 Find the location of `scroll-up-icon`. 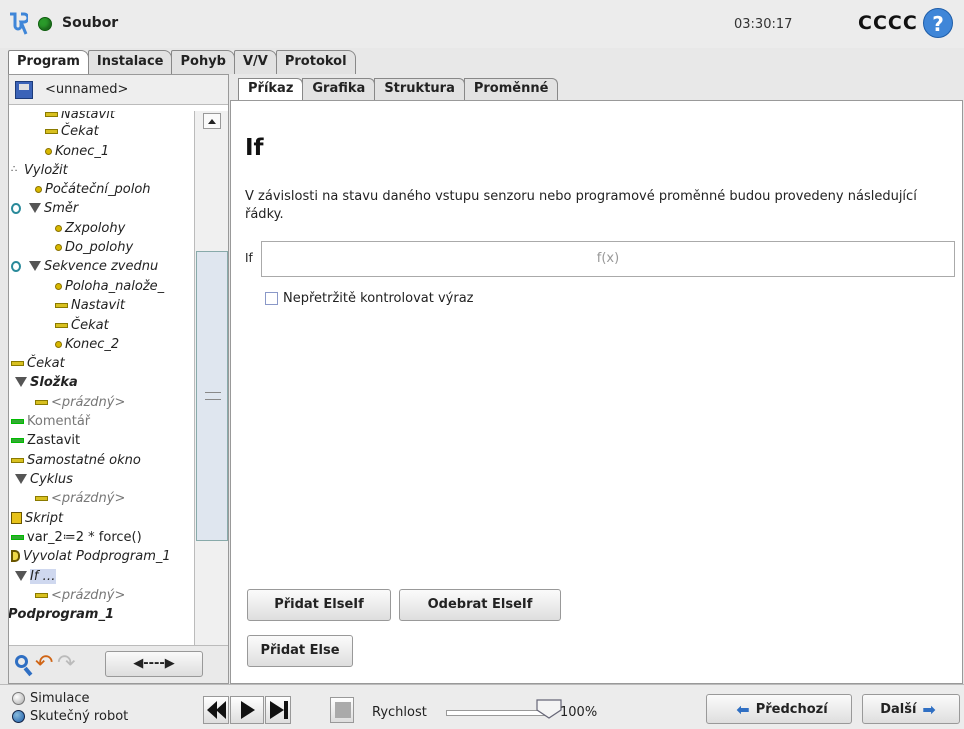

scroll-up-icon is located at coordinates (212, 121).